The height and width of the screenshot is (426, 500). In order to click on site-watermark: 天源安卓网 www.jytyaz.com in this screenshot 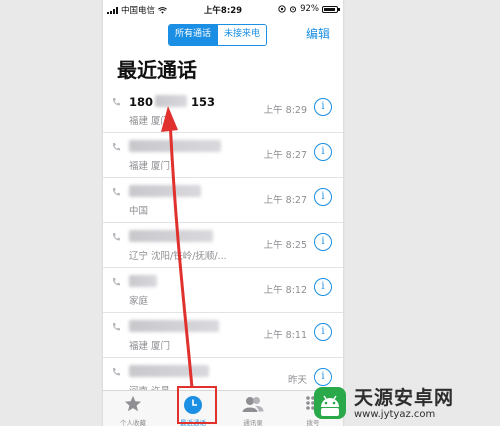, I will do `click(406, 403)`.